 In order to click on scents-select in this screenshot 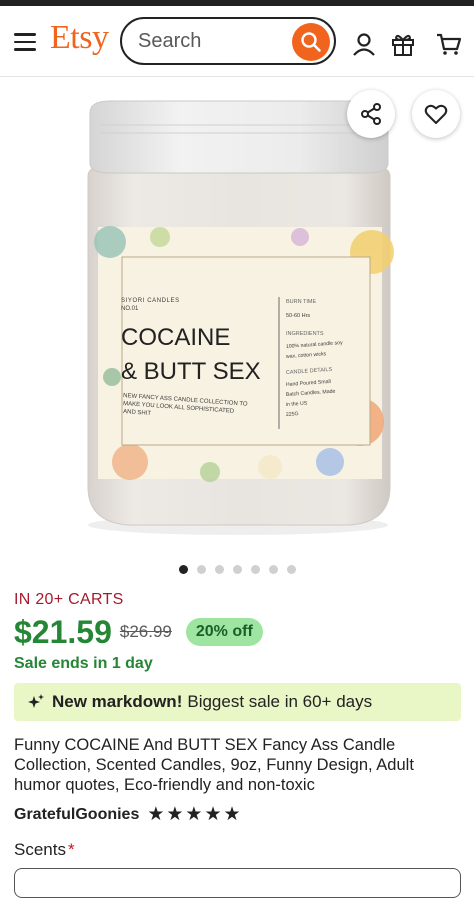, I will do `click(237, 883)`.